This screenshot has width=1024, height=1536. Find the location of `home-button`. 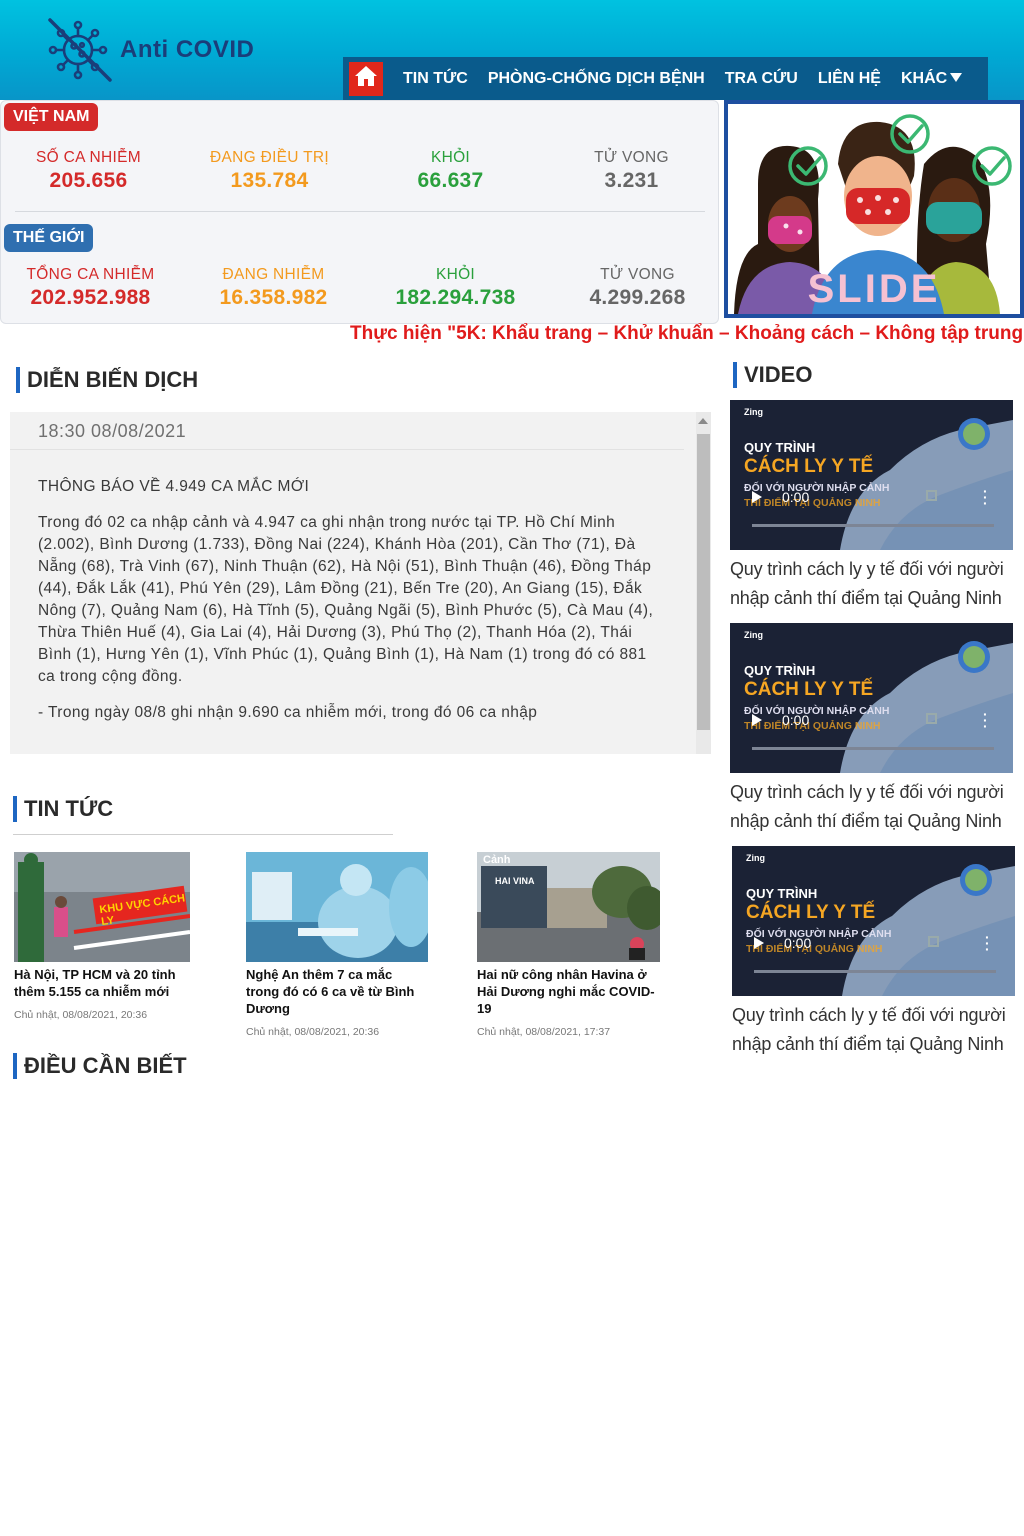

home-button is located at coordinates (366, 78).